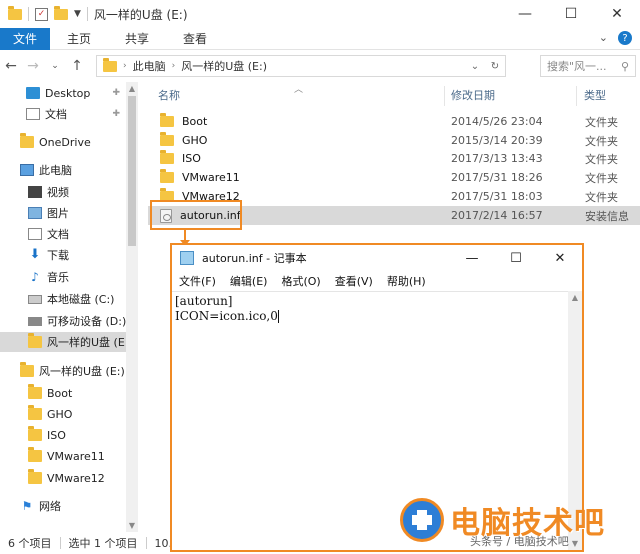 The width and height of the screenshot is (640, 554). What do you see at coordinates (63, 414) in the screenshot?
I see `sidebar-item-gho: GHO` at bounding box center [63, 414].